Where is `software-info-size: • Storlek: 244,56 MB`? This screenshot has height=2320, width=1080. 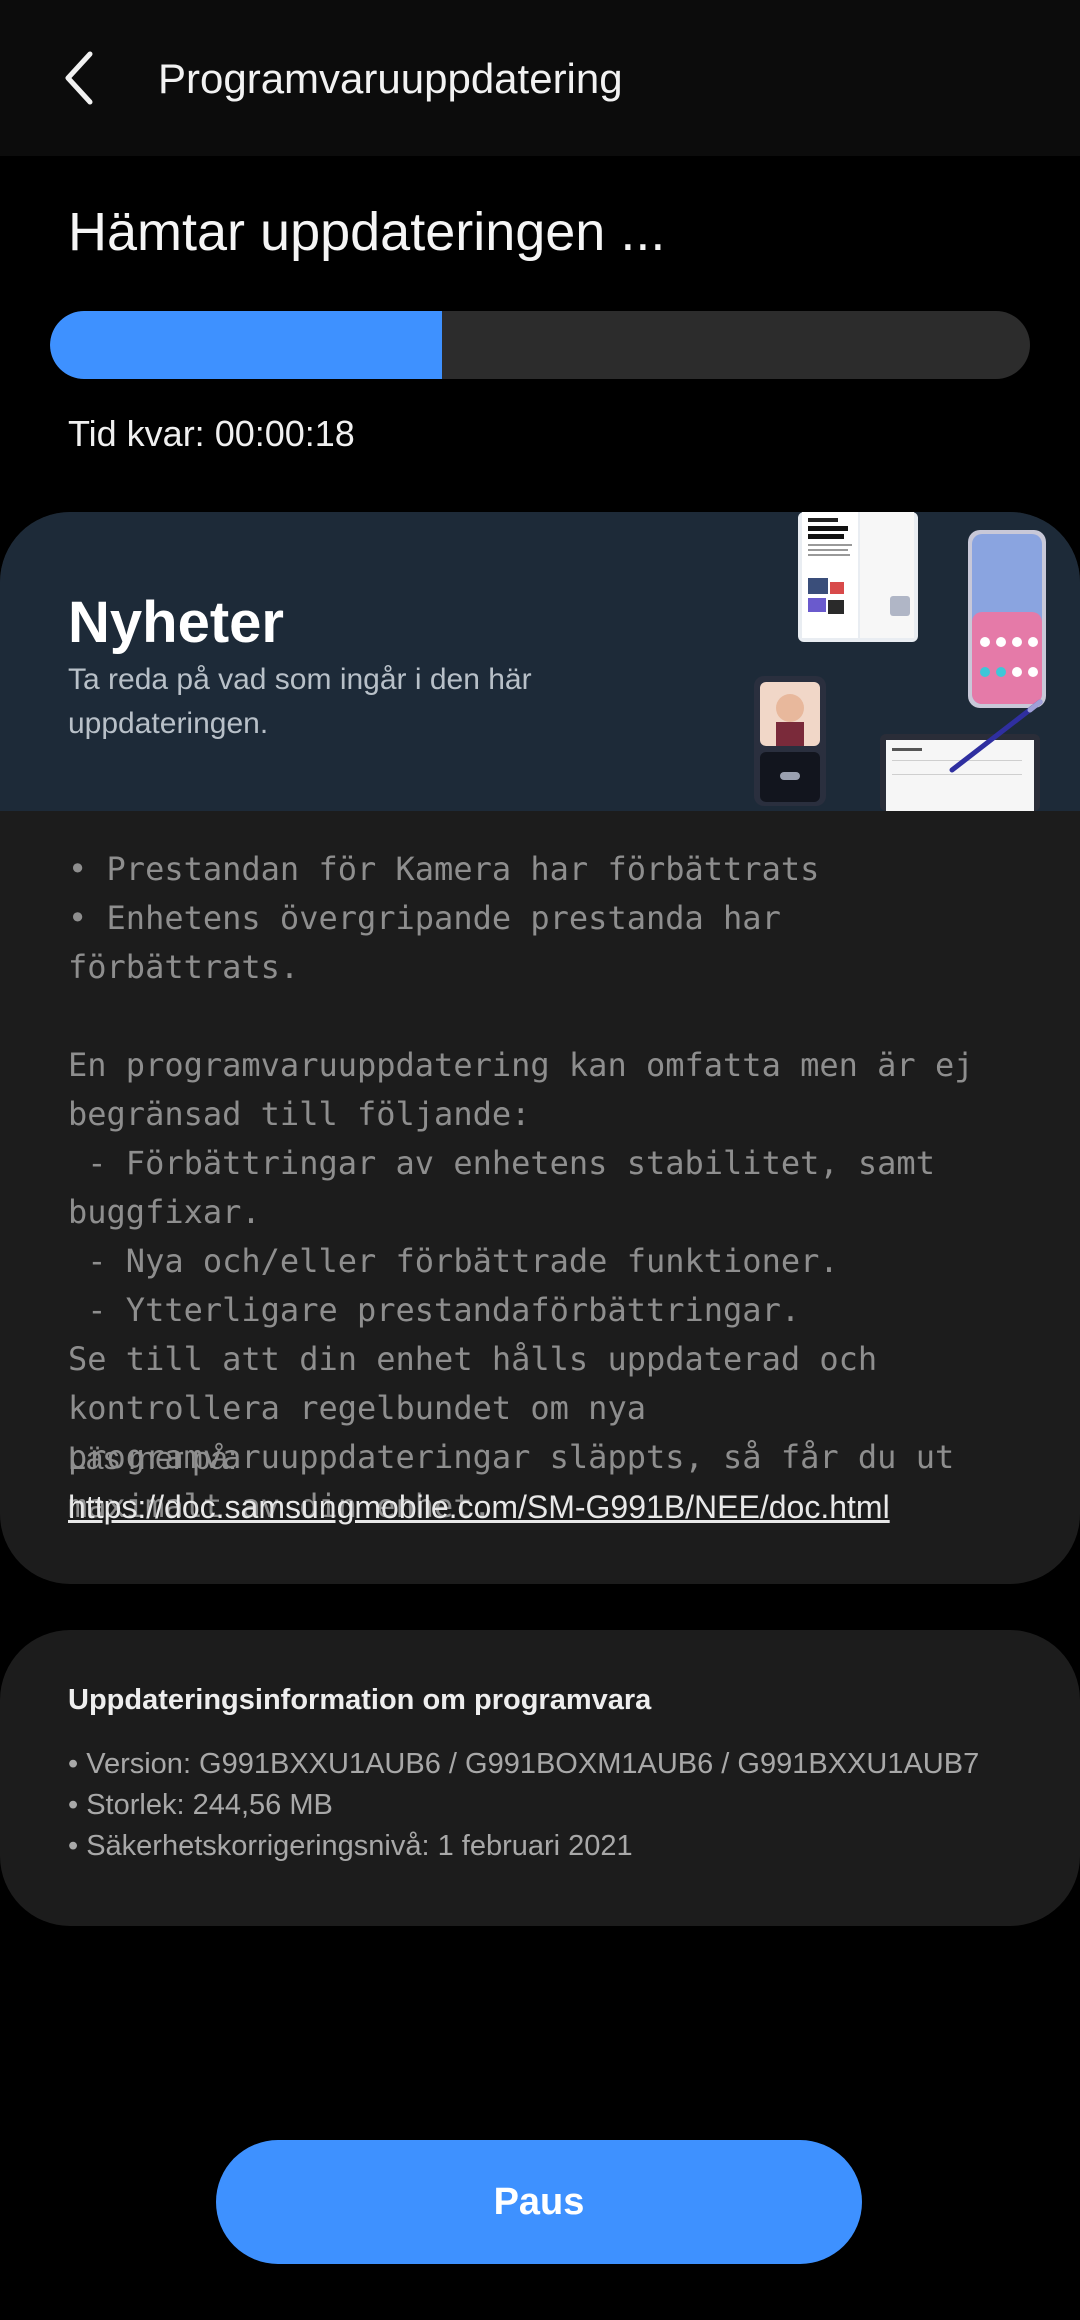 software-info-size: • Storlek: 244,56 MB is located at coordinates (200, 1805).